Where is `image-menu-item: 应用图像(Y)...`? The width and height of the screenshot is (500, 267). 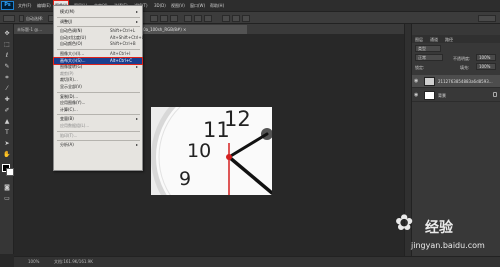 image-menu-item: 应用图像(Y)... is located at coordinates (98, 103).